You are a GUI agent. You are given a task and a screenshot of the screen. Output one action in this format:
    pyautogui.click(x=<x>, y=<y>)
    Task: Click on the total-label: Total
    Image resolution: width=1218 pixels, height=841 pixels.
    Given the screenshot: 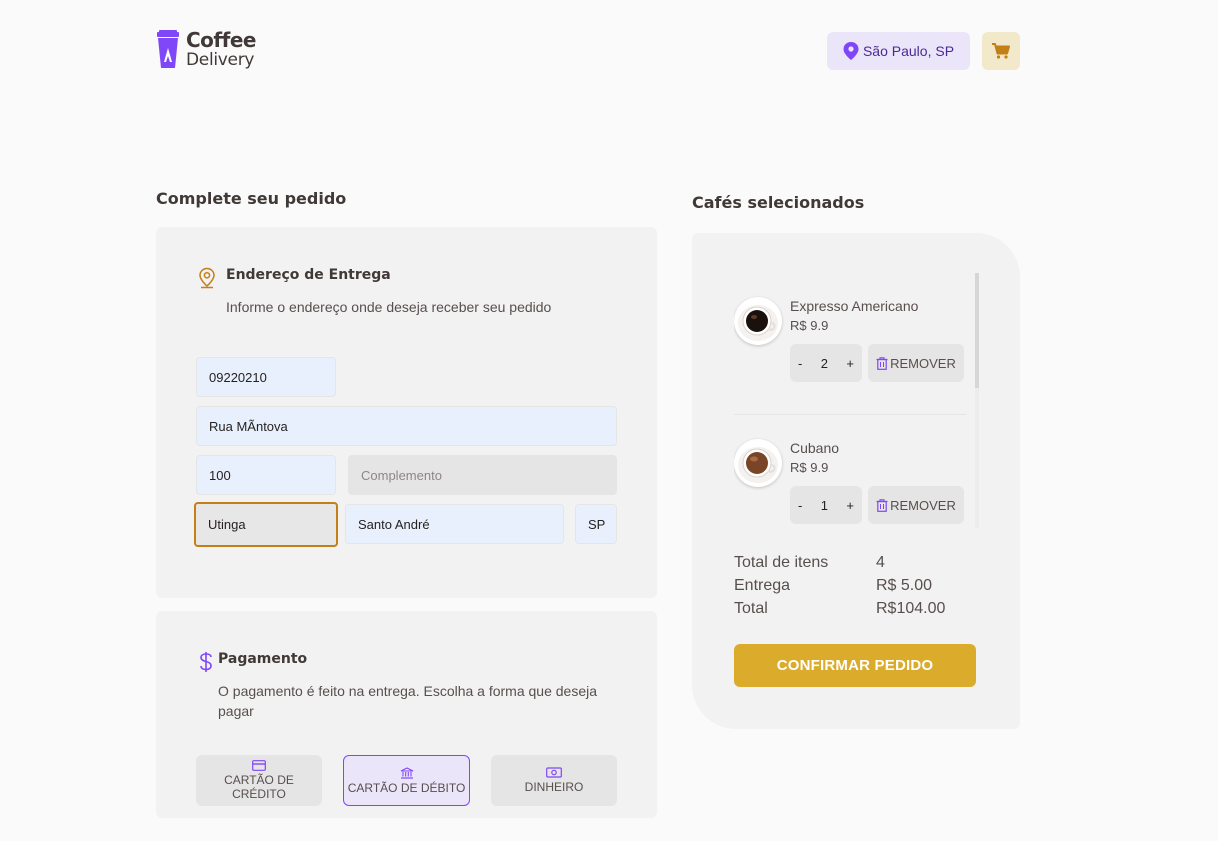 What is the action you would take?
    pyautogui.click(x=751, y=608)
    